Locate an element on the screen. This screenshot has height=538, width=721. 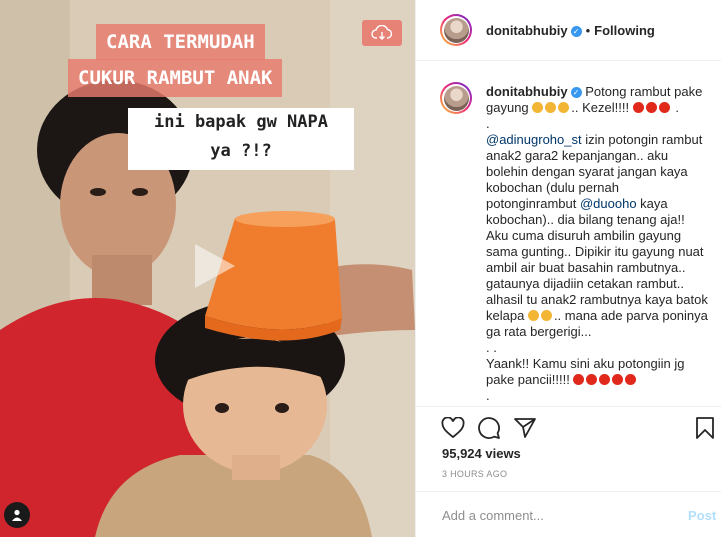
add-comment-bar: Post is located at coordinates (568, 514).